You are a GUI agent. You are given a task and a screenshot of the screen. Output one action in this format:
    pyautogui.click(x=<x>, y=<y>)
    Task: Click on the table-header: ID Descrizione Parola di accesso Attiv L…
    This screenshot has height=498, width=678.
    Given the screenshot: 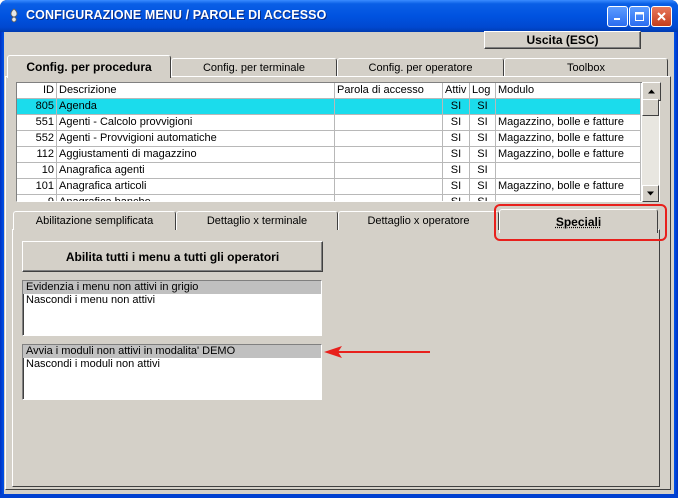 What is the action you would take?
    pyautogui.click(x=329, y=91)
    